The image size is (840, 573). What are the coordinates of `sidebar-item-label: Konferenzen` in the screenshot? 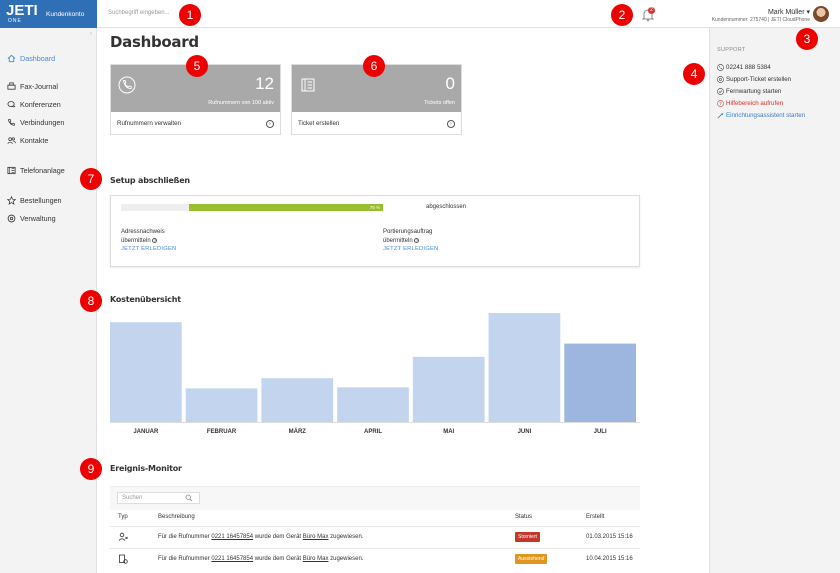 It's located at (40, 104).